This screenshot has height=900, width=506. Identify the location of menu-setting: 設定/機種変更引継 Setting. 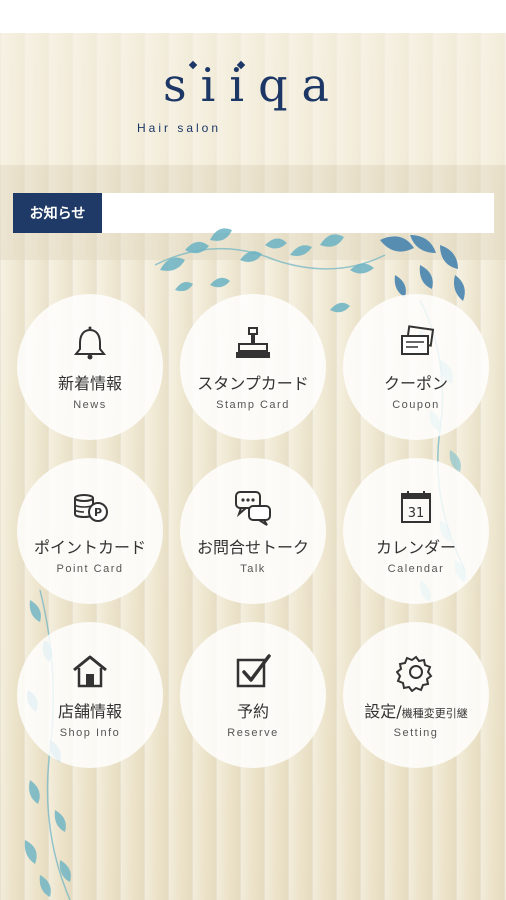
(416, 695).